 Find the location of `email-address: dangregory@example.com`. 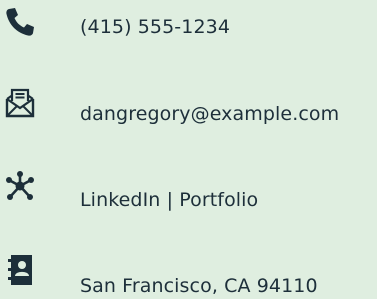

email-address: dangregory@example.com is located at coordinates (209, 114).